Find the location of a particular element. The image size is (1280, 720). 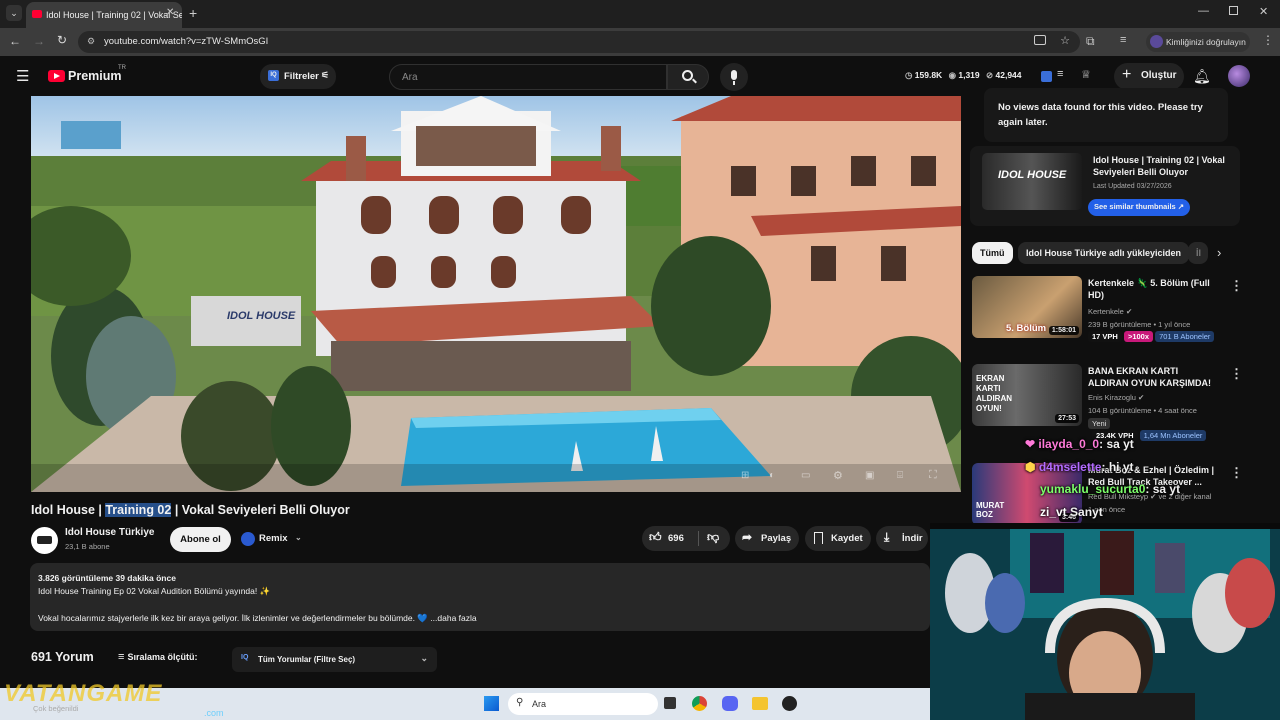

back-arrow-icon: ← is located at coordinates (15, 41).